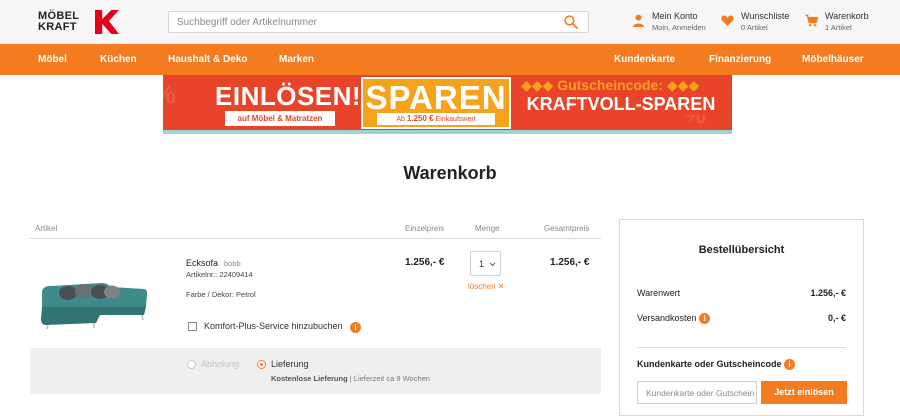  Describe the element at coordinates (621, 104) in the screenshot. I see `banner-code: KRAFTVOLL-SPAREN` at that location.